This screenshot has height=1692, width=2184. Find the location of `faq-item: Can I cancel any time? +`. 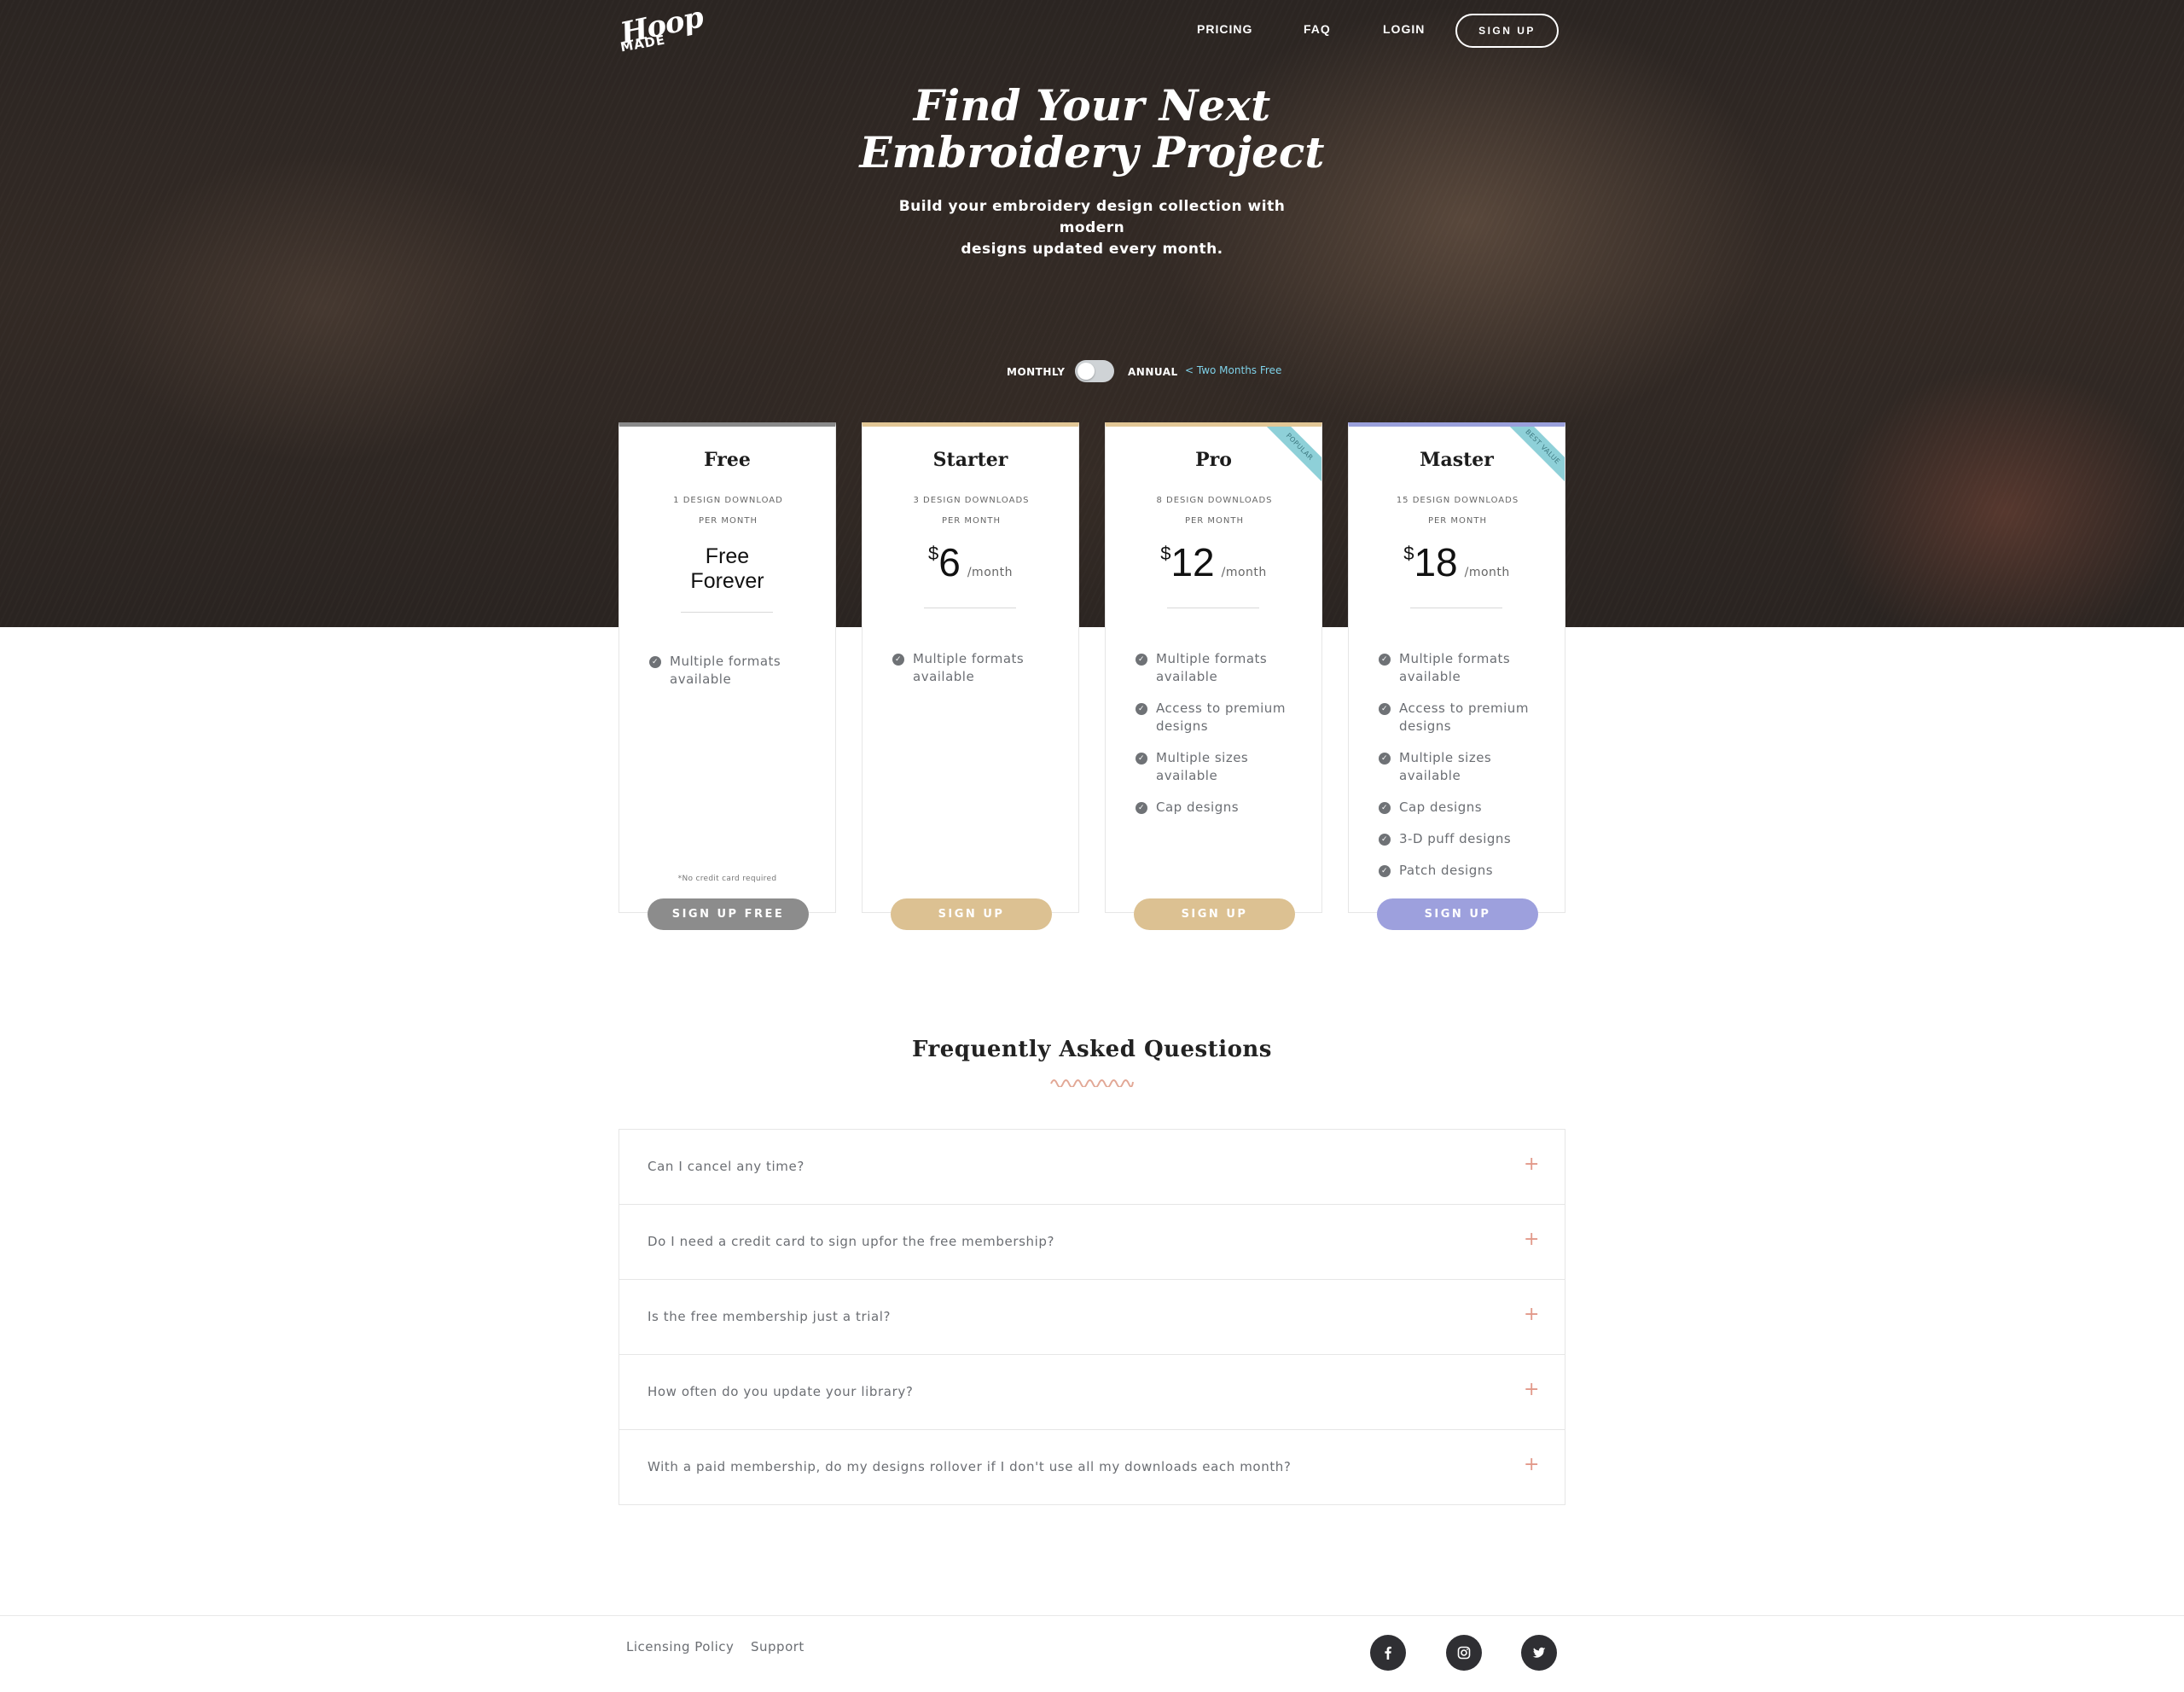

faq-item: Can I cancel any time? + is located at coordinates (1092, 1167).